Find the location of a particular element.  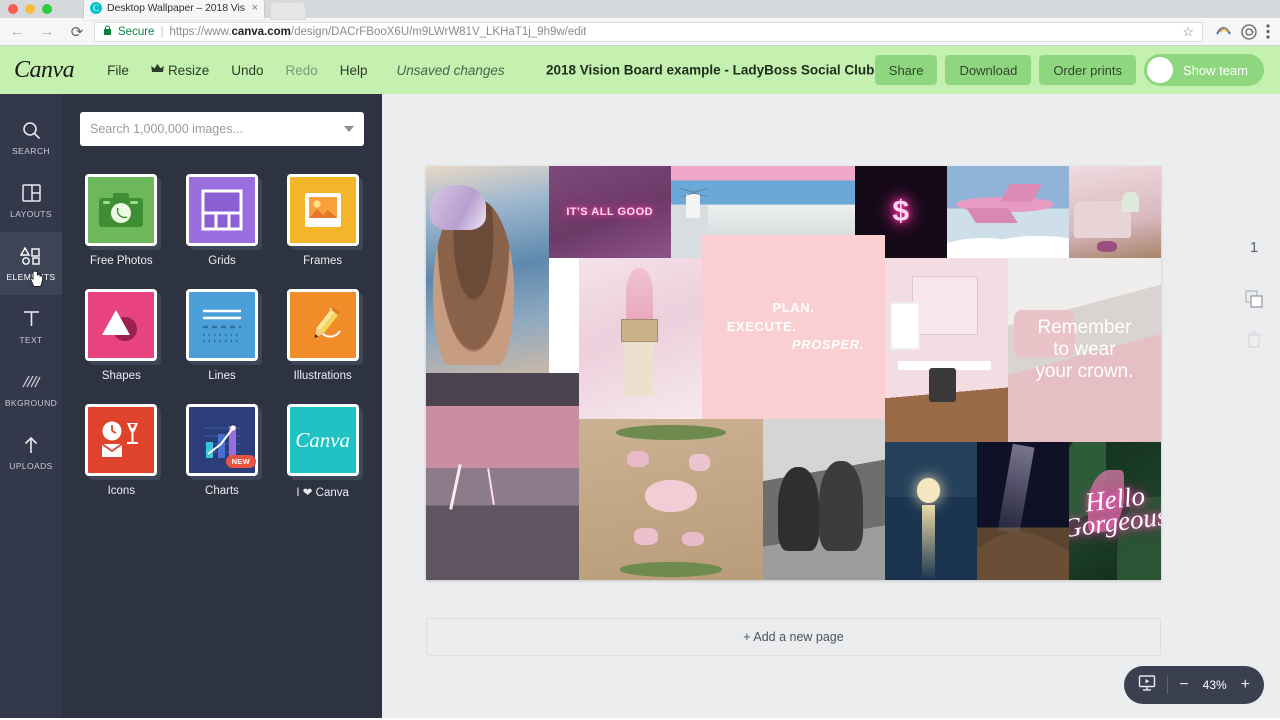

browser-tab: C Desktop Wallpaper – 2018 Vis × is located at coordinates (174, 10).